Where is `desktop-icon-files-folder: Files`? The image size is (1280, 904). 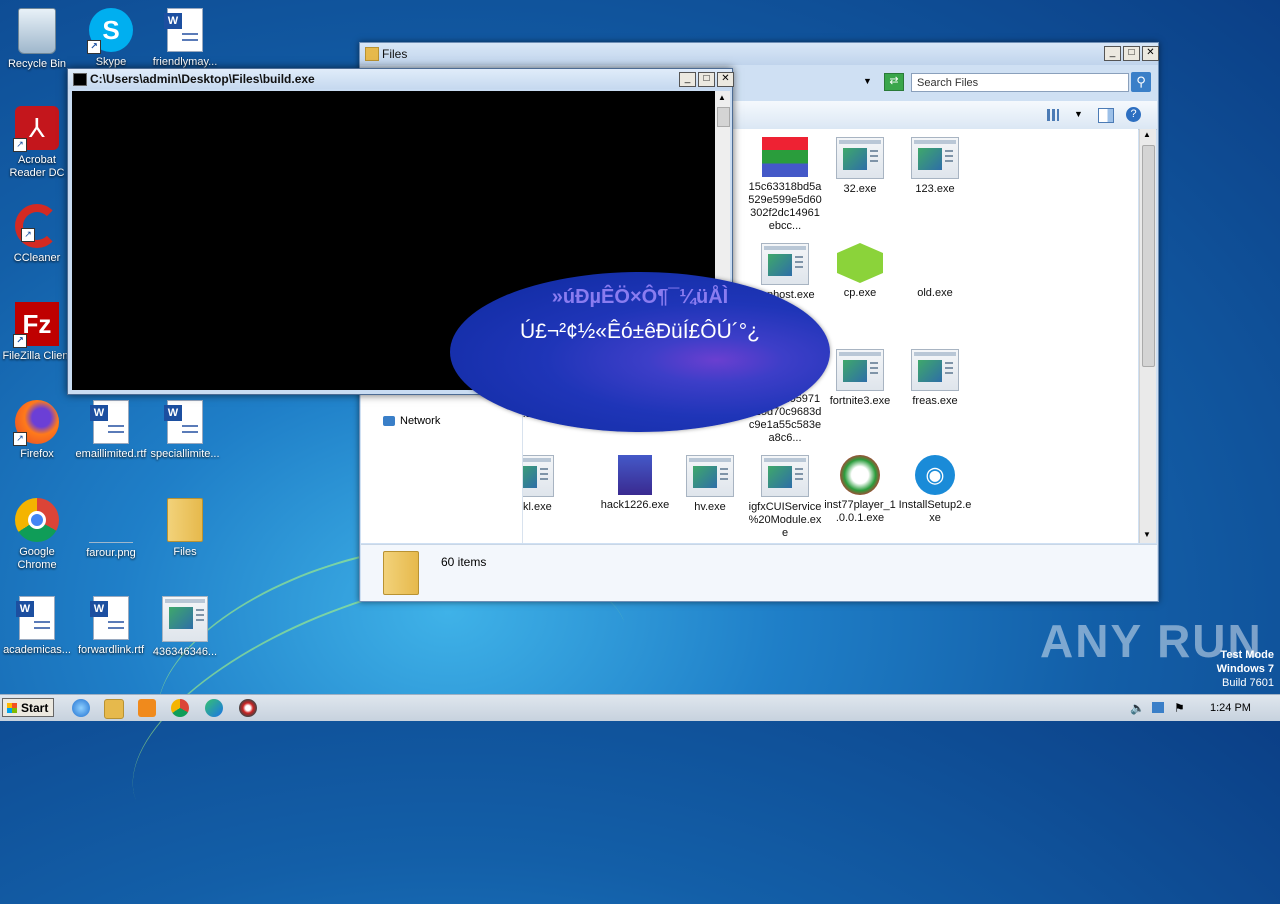
desktop-icon-files-folder: Files is located at coordinates (185, 528).